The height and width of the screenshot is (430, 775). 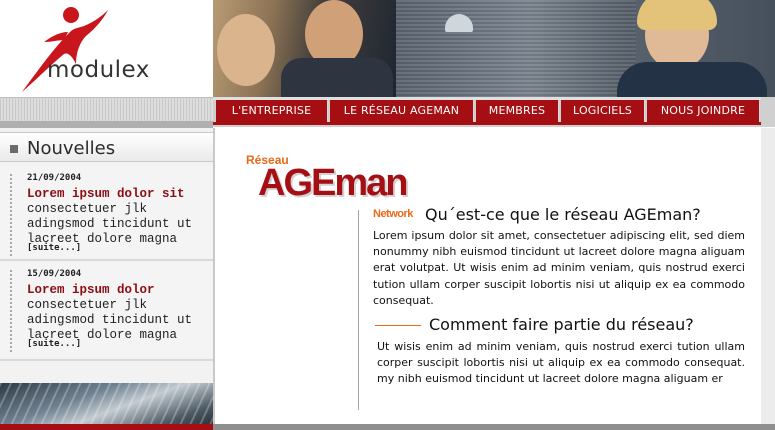 What do you see at coordinates (393, 214) in the screenshot?
I see `ageman-logo-network: Network` at bounding box center [393, 214].